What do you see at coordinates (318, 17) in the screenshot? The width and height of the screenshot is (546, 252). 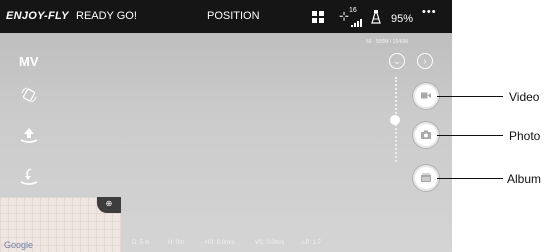 I see `grid-icon` at bounding box center [318, 17].